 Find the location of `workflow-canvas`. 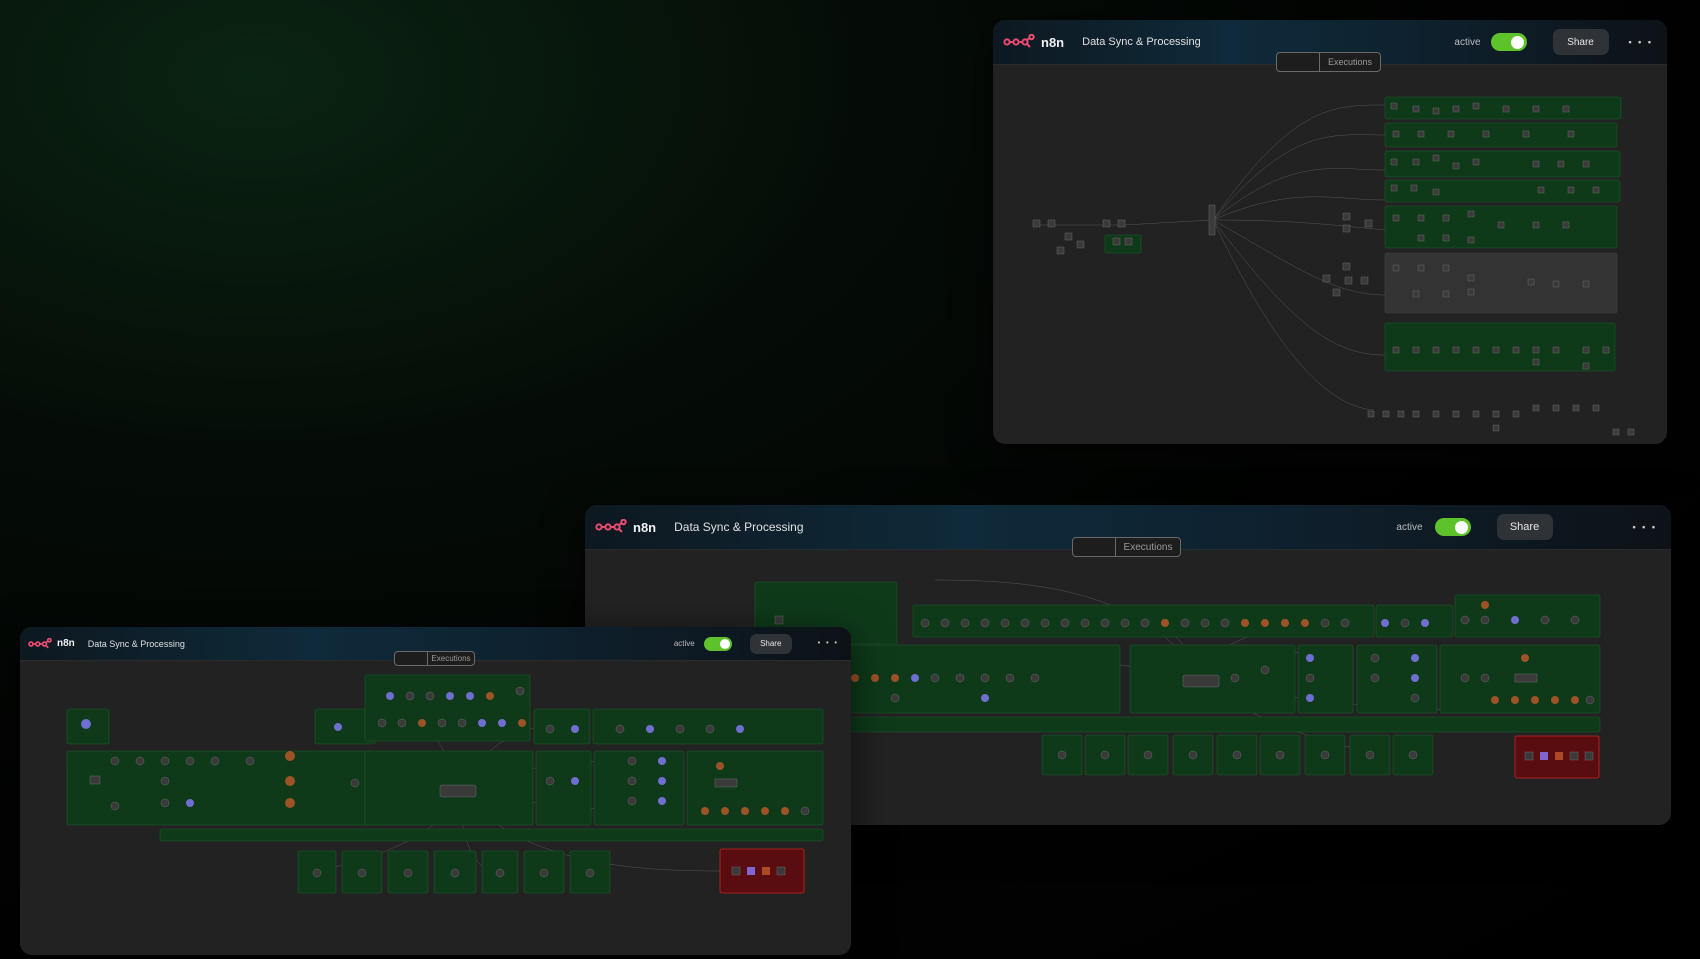

workflow-canvas is located at coordinates (435, 808).